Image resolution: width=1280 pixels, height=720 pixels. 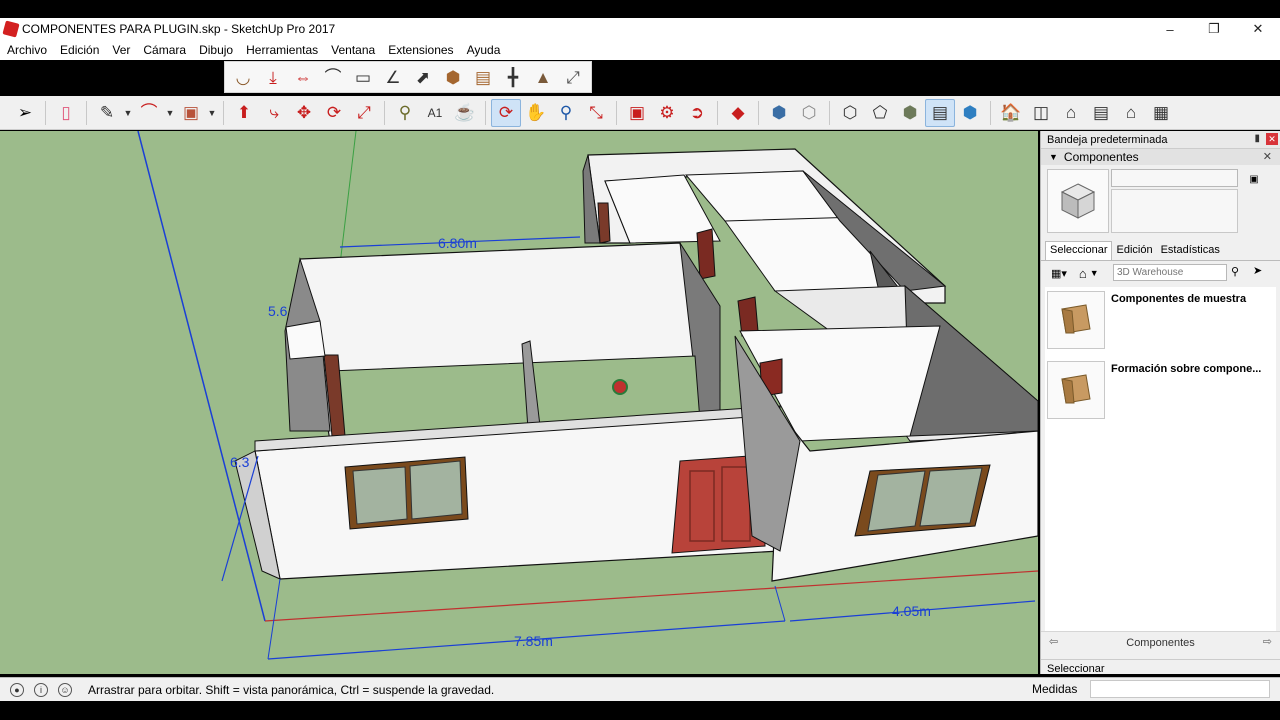 I want to click on rectangle-icon: ▣, so click(x=191, y=113).